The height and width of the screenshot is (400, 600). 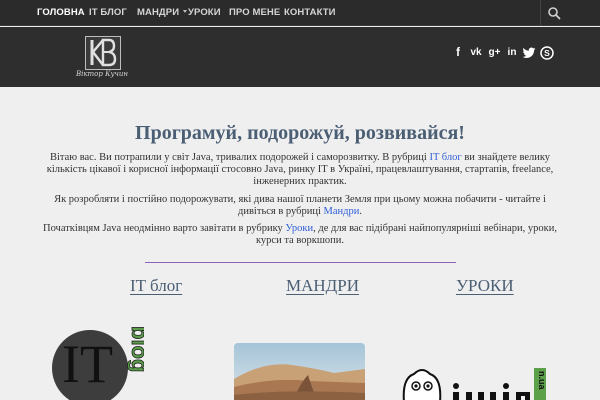 I want to click on logo-signature: Віктор Кучин, so click(x=102, y=74).